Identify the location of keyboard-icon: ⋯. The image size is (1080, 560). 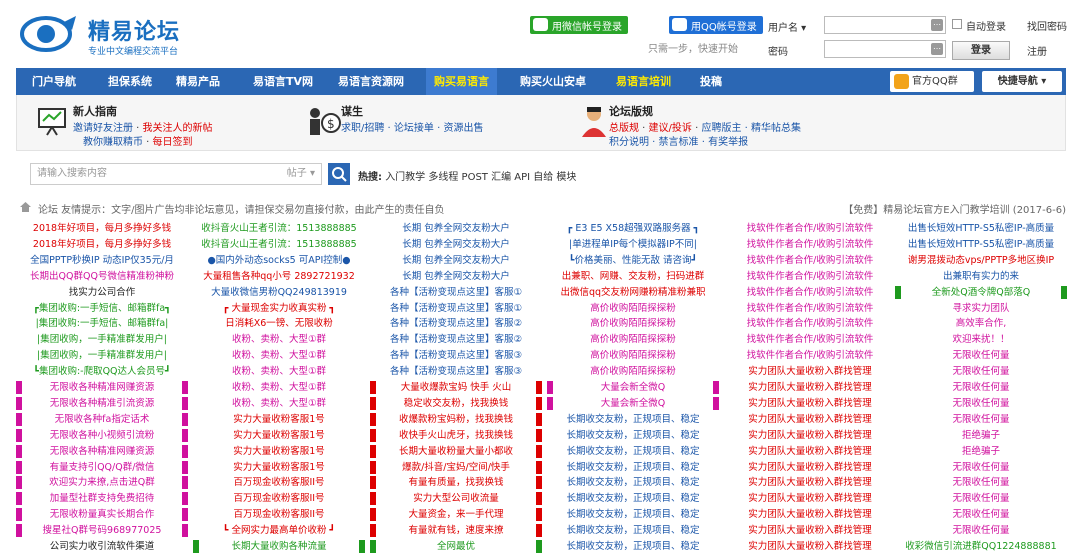
(937, 49).